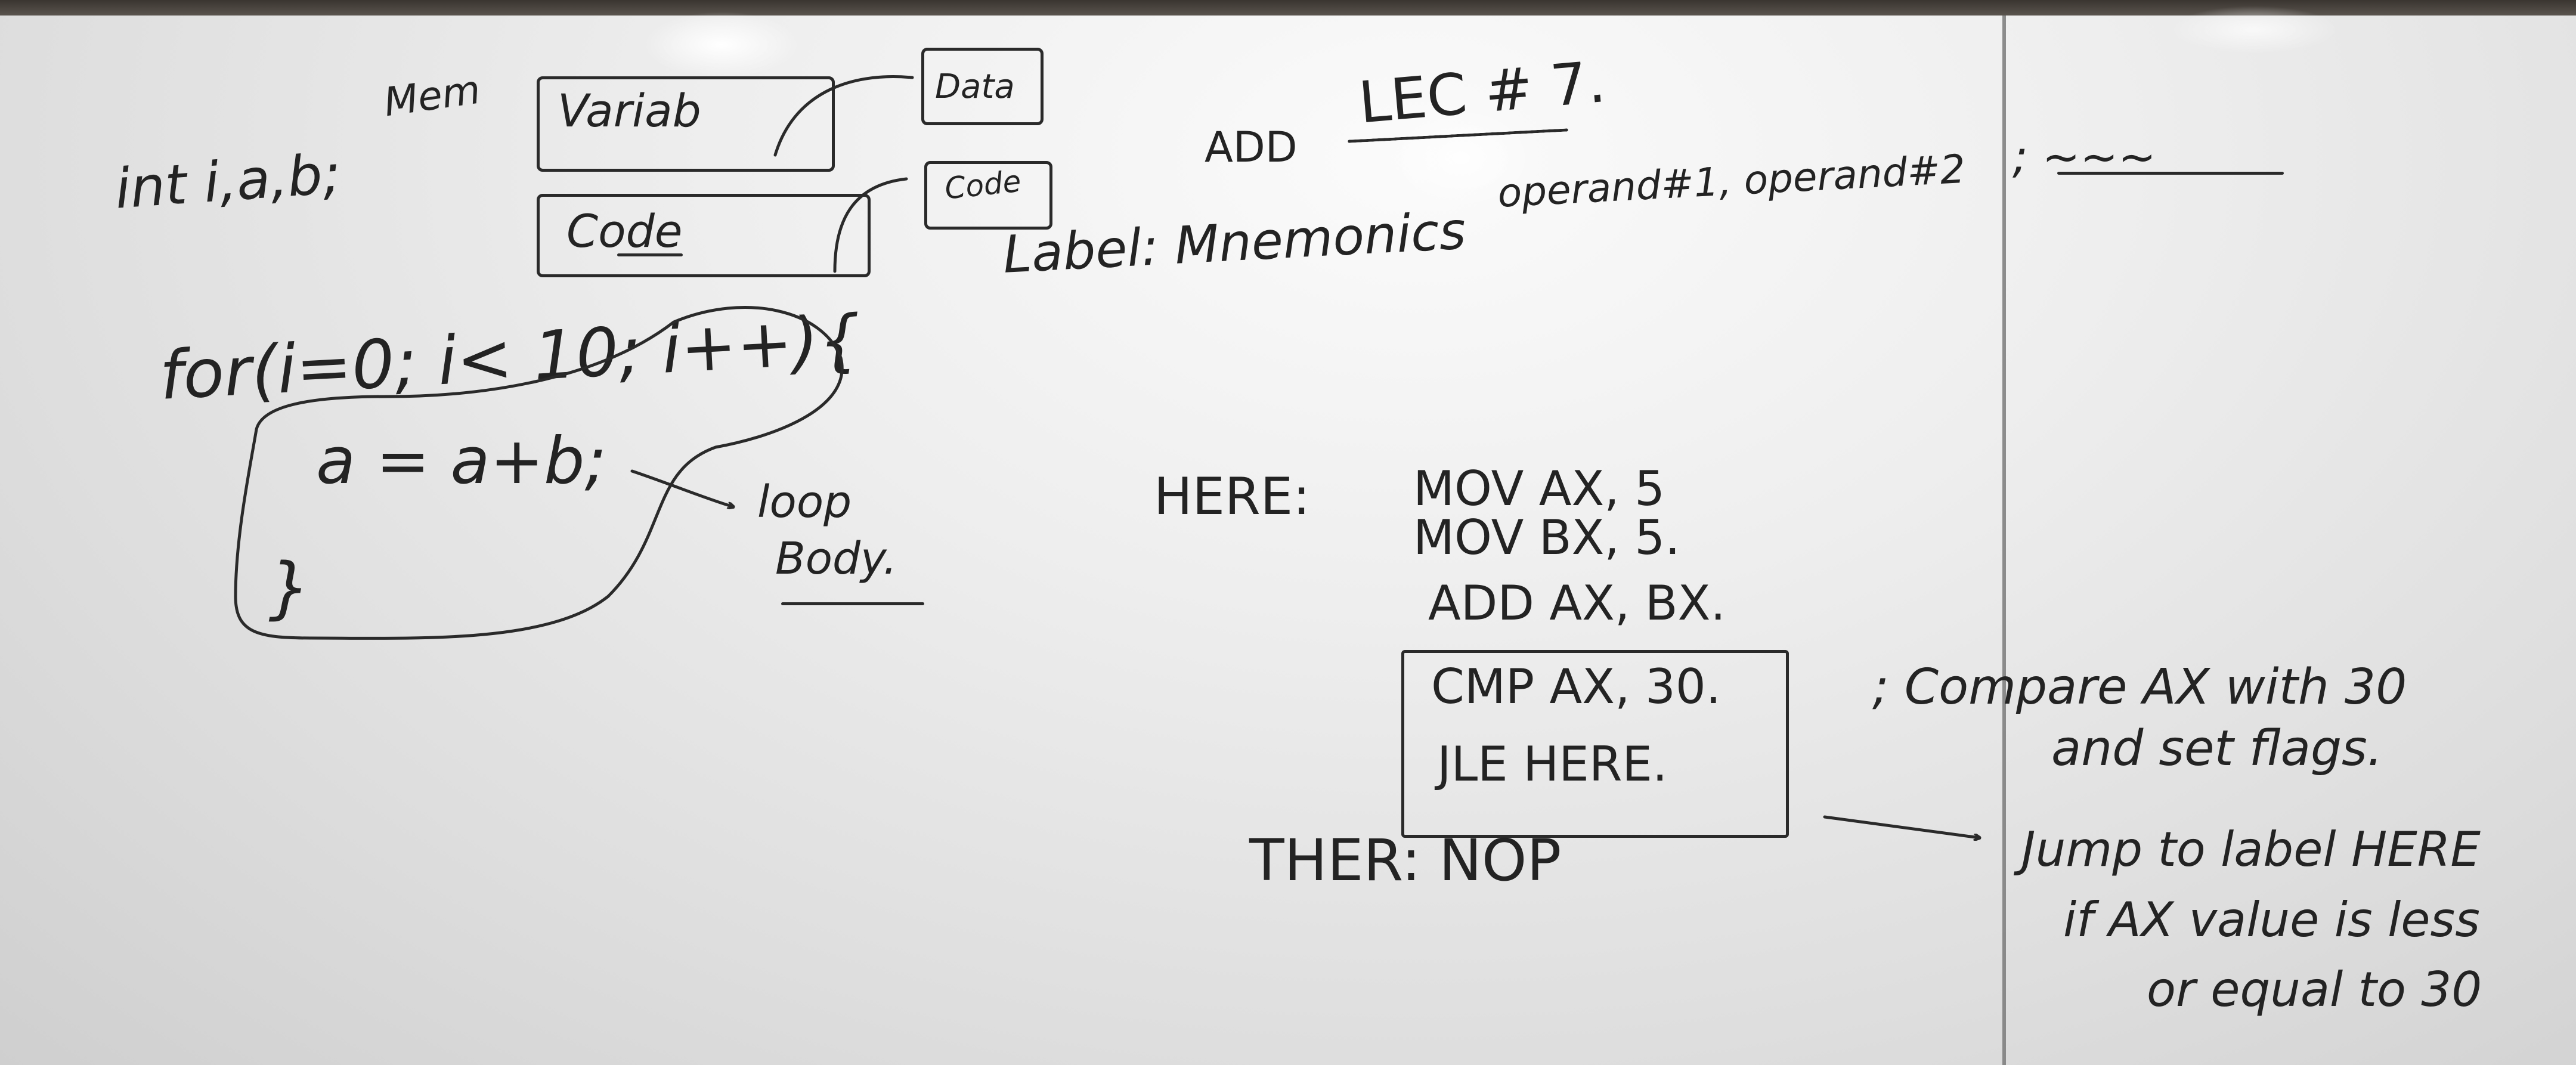 The image size is (2576, 1065). What do you see at coordinates (539, 473) in the screenshot?
I see `loop-body-outline` at bounding box center [539, 473].